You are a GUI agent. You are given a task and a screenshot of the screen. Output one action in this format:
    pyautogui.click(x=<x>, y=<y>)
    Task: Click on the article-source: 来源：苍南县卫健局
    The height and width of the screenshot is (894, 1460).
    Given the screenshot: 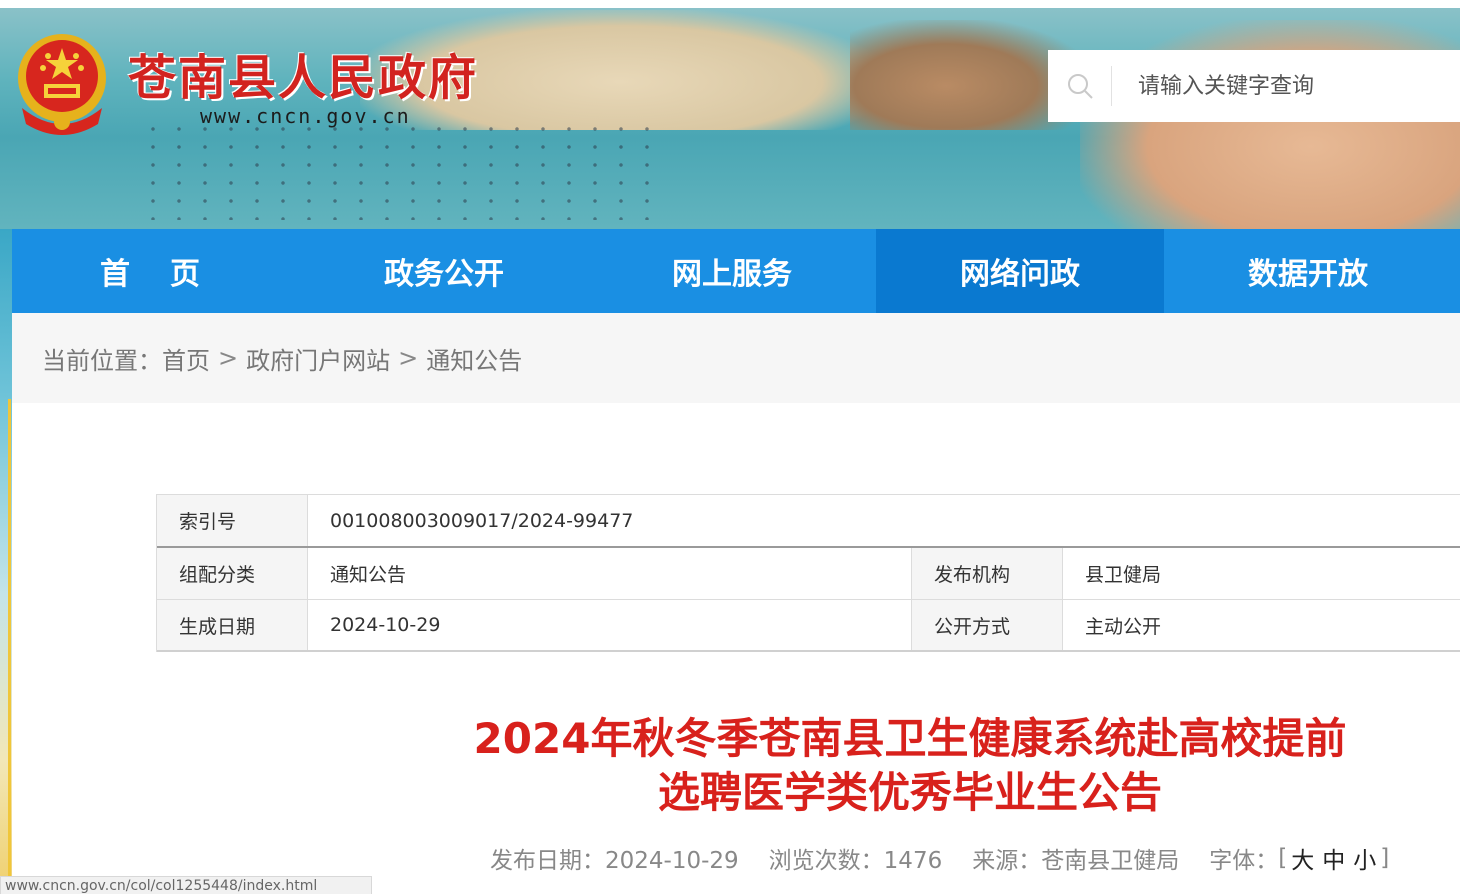 What is the action you would take?
    pyautogui.click(x=1076, y=861)
    